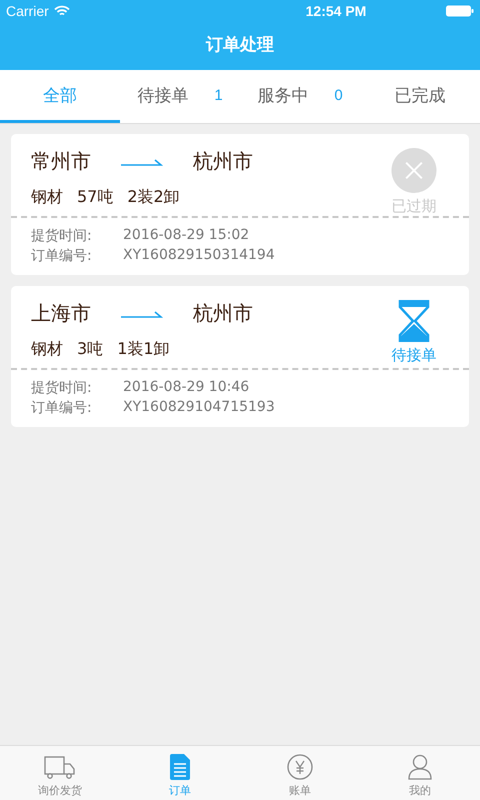  Describe the element at coordinates (90, 349) in the screenshot. I see `cargo-weight: 3吨` at that location.